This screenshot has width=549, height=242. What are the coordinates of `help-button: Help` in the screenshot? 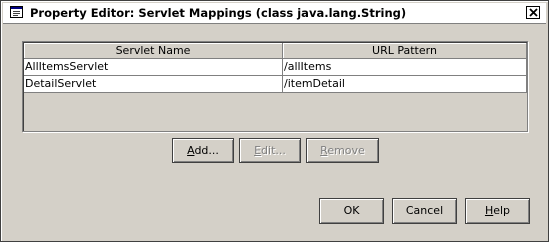 It's located at (497, 211).